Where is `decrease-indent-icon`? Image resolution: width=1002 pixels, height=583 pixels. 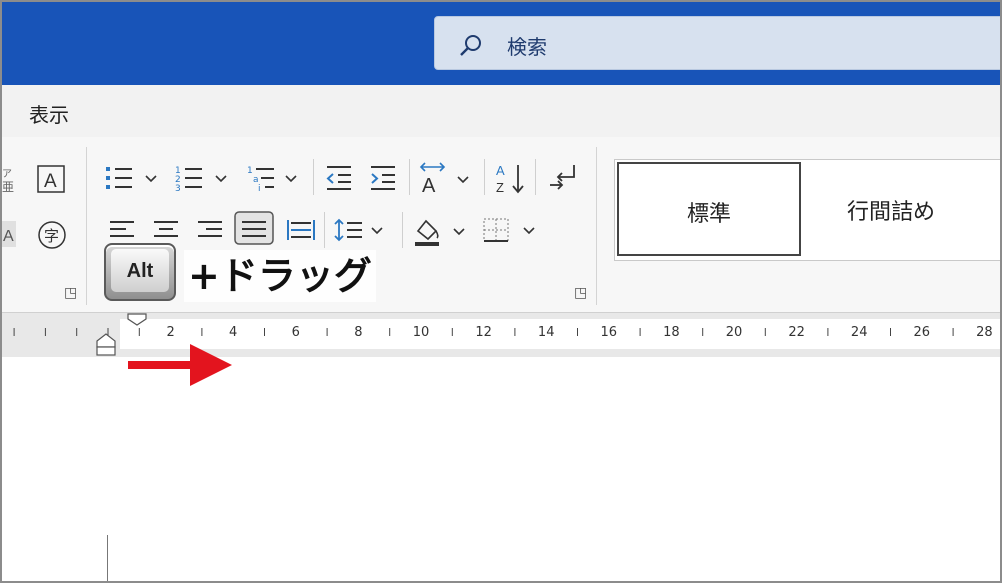 decrease-indent-icon is located at coordinates (339, 178).